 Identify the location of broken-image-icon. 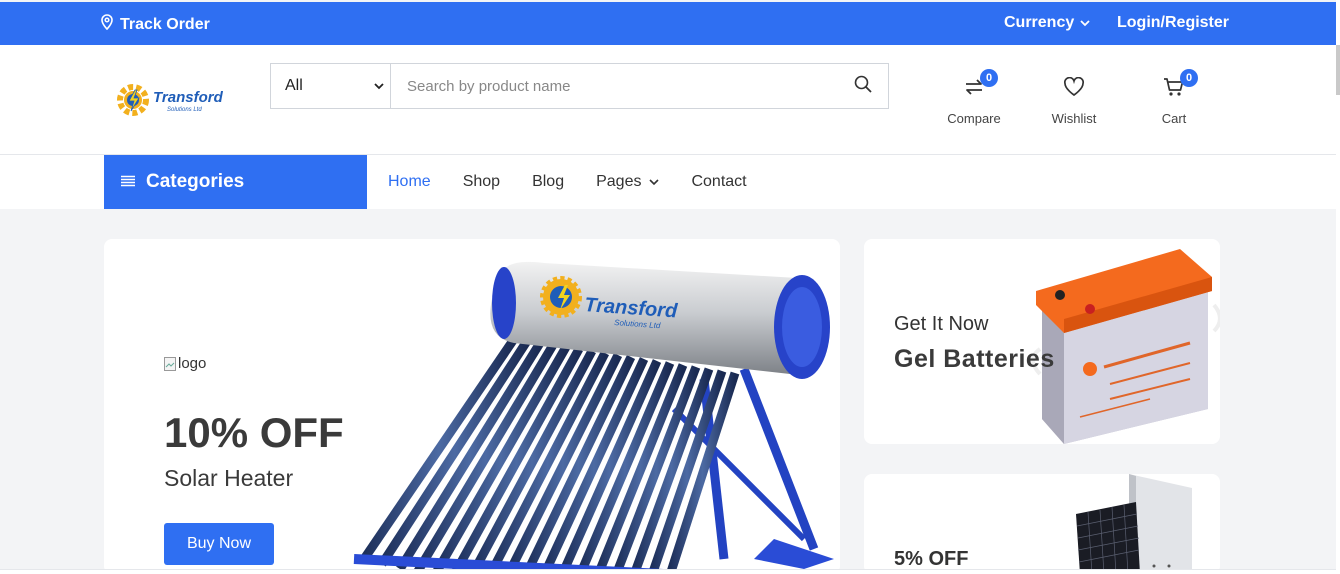
(170, 363).